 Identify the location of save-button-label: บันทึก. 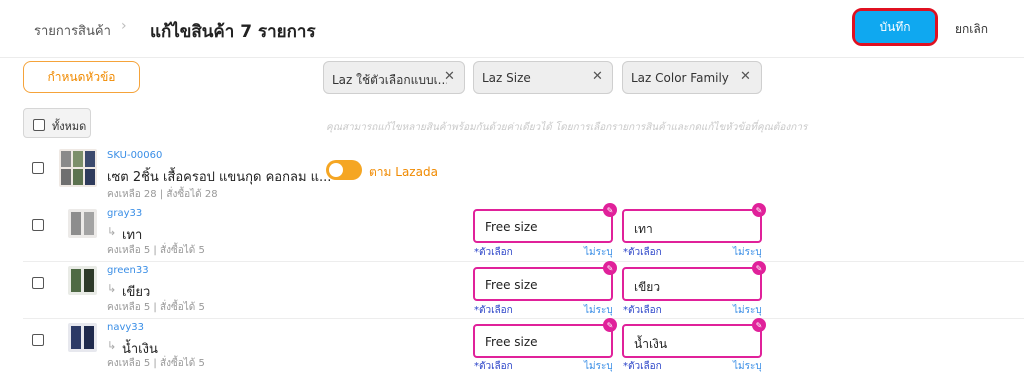
(895, 26).